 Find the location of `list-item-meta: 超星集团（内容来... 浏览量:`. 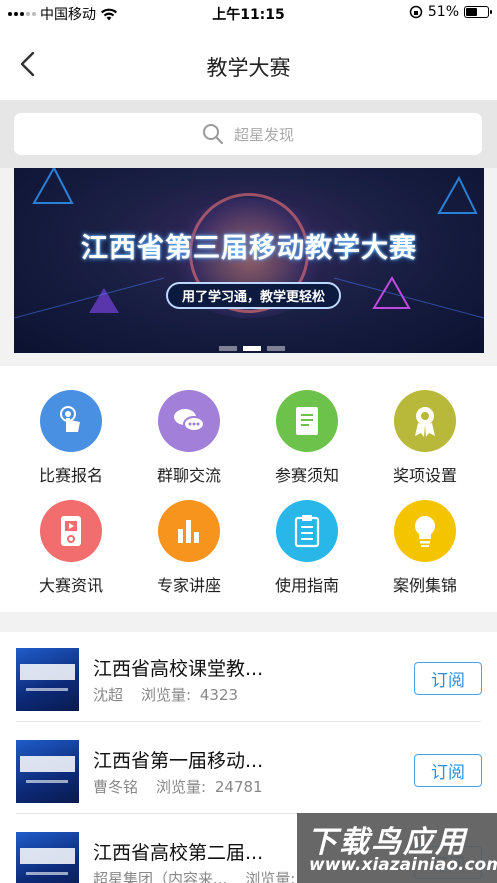

list-item-meta: 超星集团（内容来... 浏览量: is located at coordinates (194, 875).